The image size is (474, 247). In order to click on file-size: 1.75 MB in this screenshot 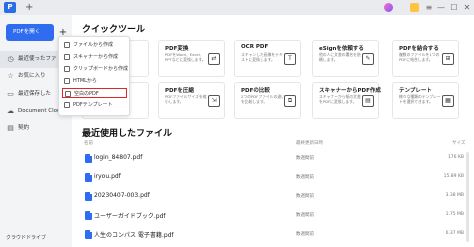, I will do `click(454, 214)`.